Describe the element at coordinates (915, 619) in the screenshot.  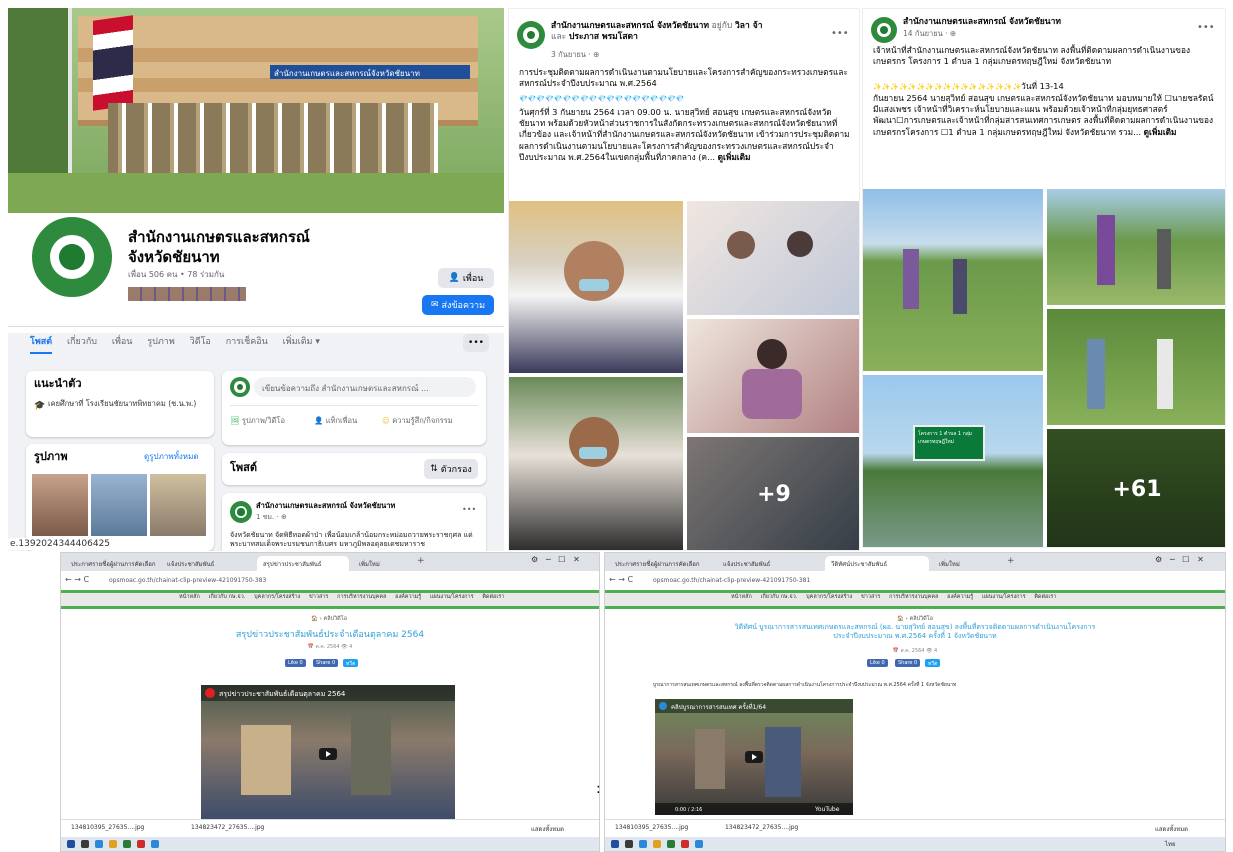
I see `breadcrumb-right: 🏠 › คลิปวิดีโอ` at that location.